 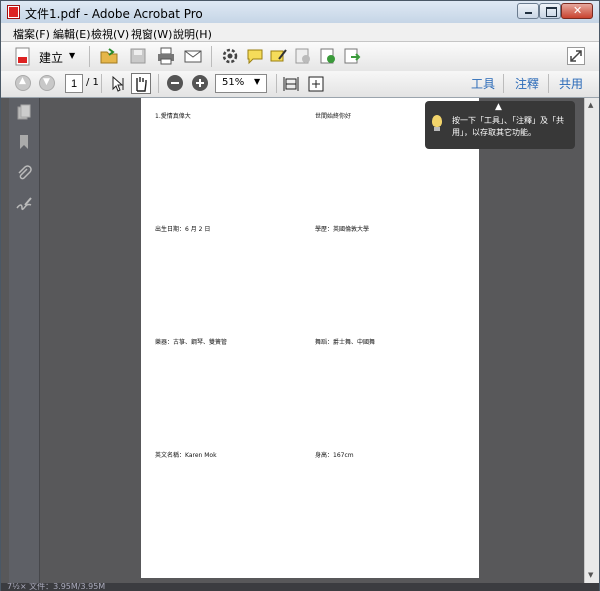 What do you see at coordinates (508, 126) in the screenshot?
I see `tooltip-text: 按一下「工具」、「注釋」及「共用」，以存取其它功能。` at bounding box center [508, 126].